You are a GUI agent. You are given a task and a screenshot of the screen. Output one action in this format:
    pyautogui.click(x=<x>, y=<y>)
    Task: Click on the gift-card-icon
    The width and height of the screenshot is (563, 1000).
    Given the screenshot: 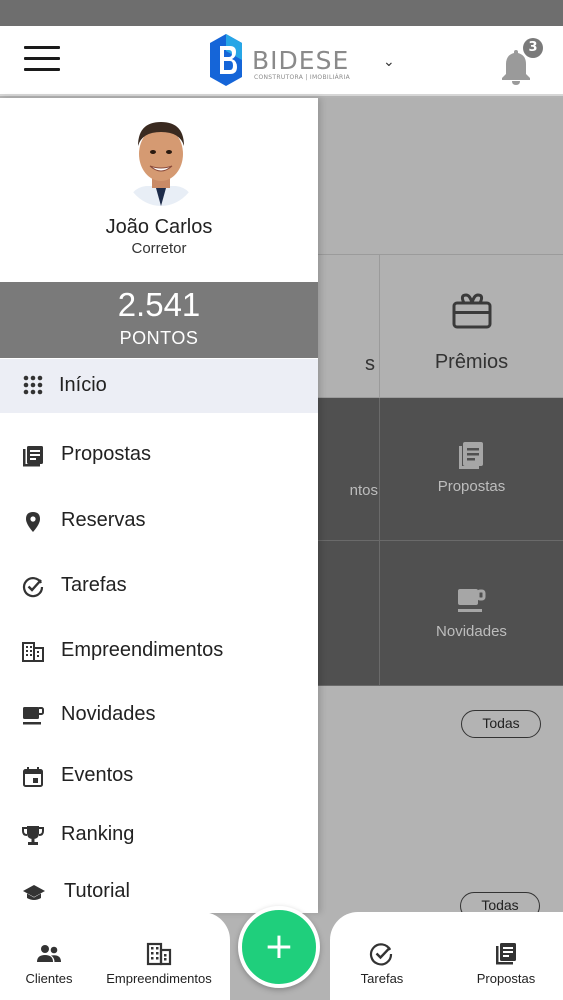 What is the action you would take?
    pyautogui.click(x=472, y=311)
    